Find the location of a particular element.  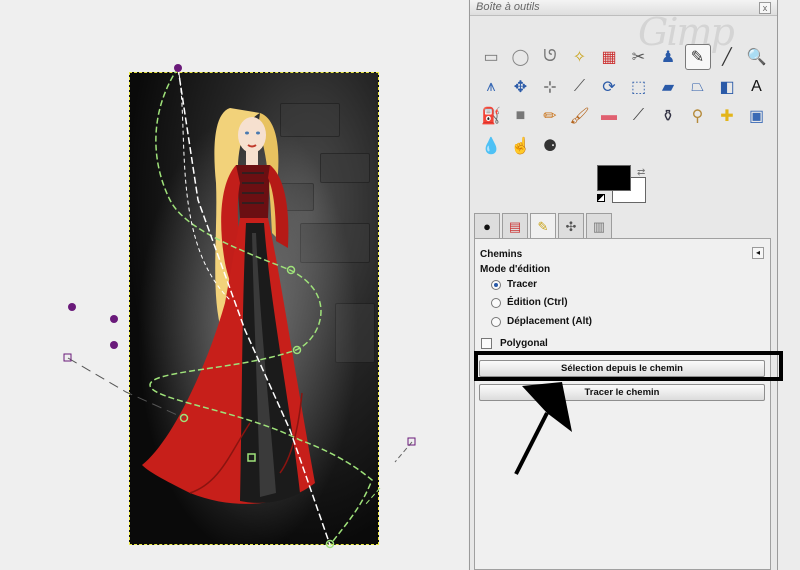

handle-line is located at coordinates (403, 452).